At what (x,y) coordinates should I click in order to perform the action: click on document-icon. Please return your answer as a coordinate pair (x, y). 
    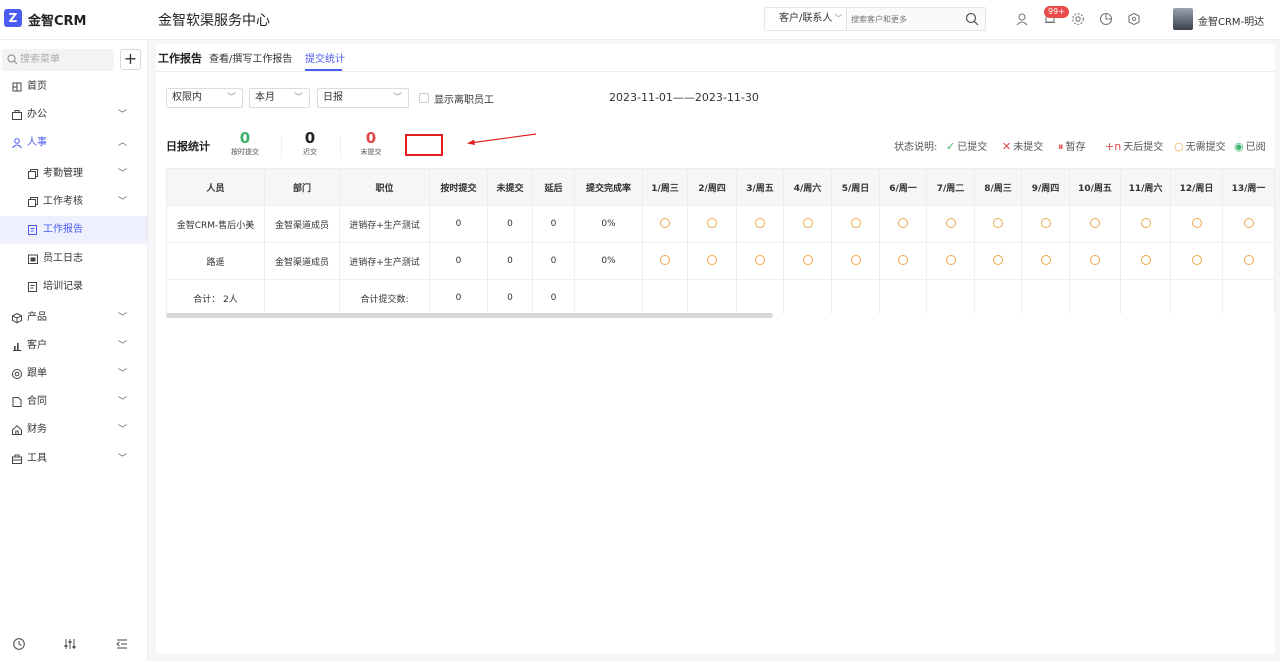
    Looking at the image, I should click on (17, 402).